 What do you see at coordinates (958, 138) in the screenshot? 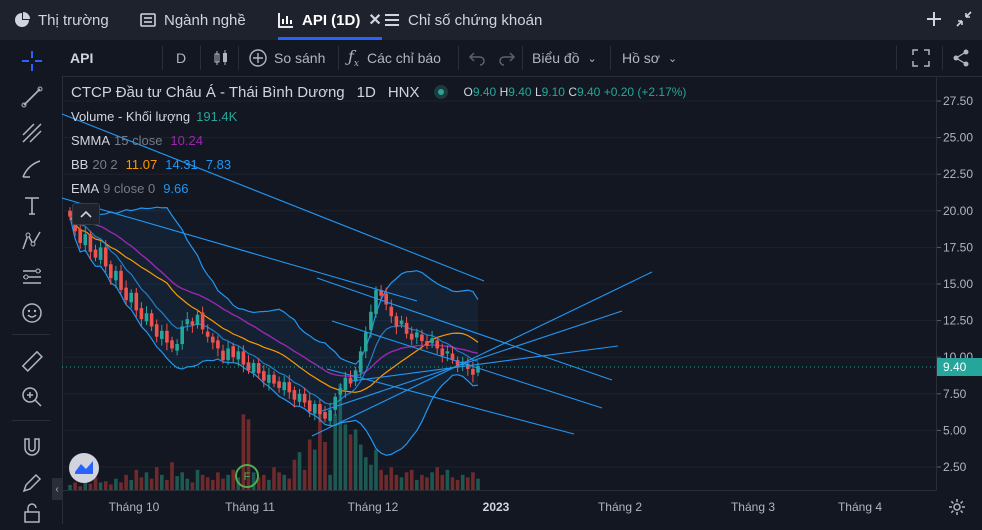
I see `price-tick-label: 25.00` at bounding box center [958, 138].